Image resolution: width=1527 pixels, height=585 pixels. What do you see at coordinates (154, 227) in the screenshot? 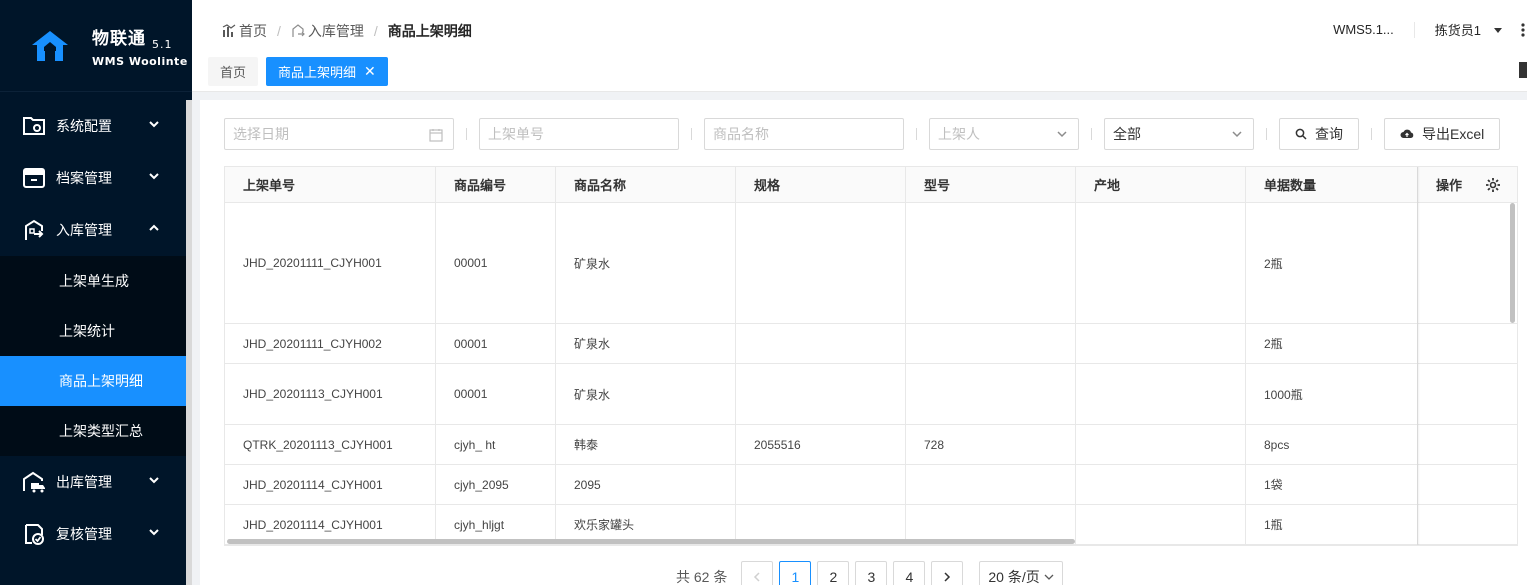
I see `chevron-up-icon` at bounding box center [154, 227].